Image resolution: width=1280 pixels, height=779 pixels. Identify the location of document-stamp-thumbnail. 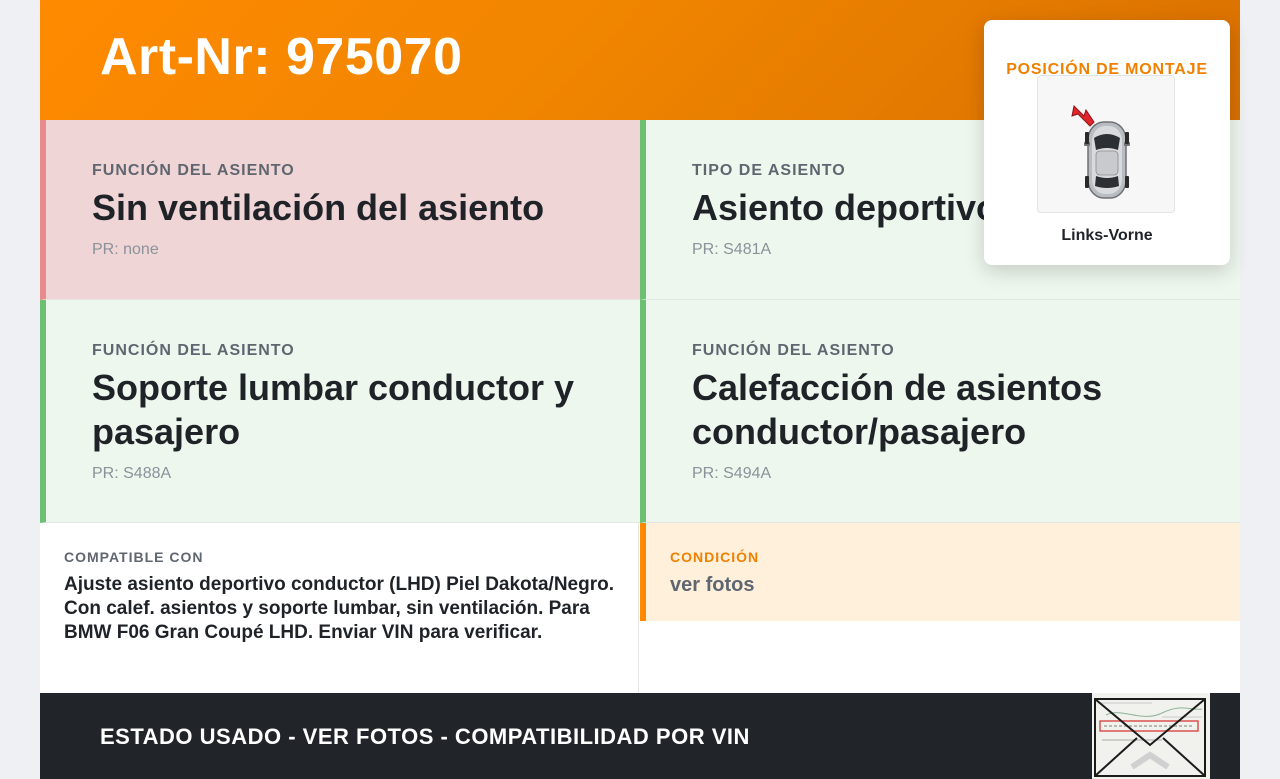
(1151, 736).